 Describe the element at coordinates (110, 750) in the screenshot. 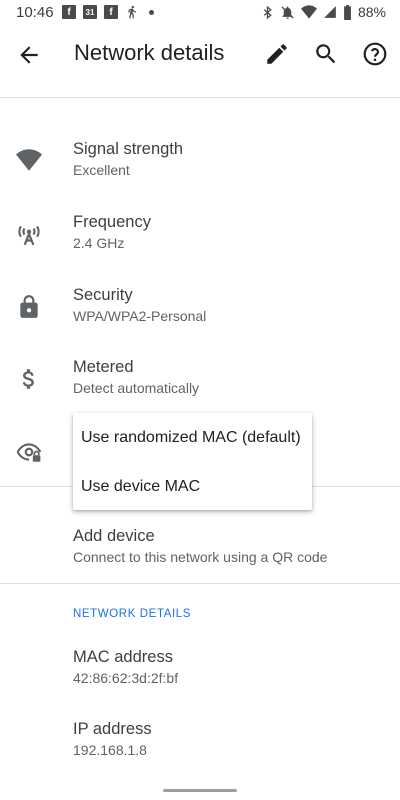

I see `ip-address-value: 192.168.1.8` at that location.